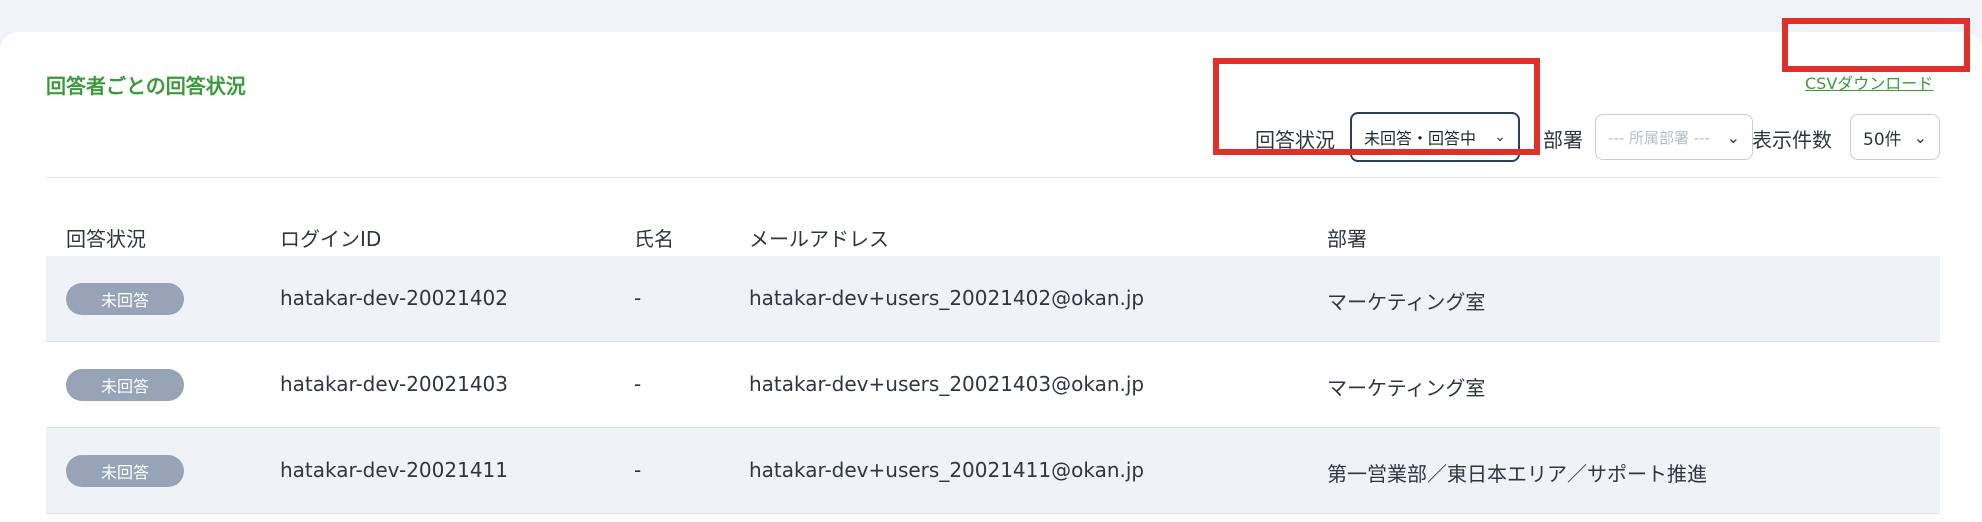  I want to click on email-cell: hatakar-dev+users_20021411@okan.jp, so click(947, 470).